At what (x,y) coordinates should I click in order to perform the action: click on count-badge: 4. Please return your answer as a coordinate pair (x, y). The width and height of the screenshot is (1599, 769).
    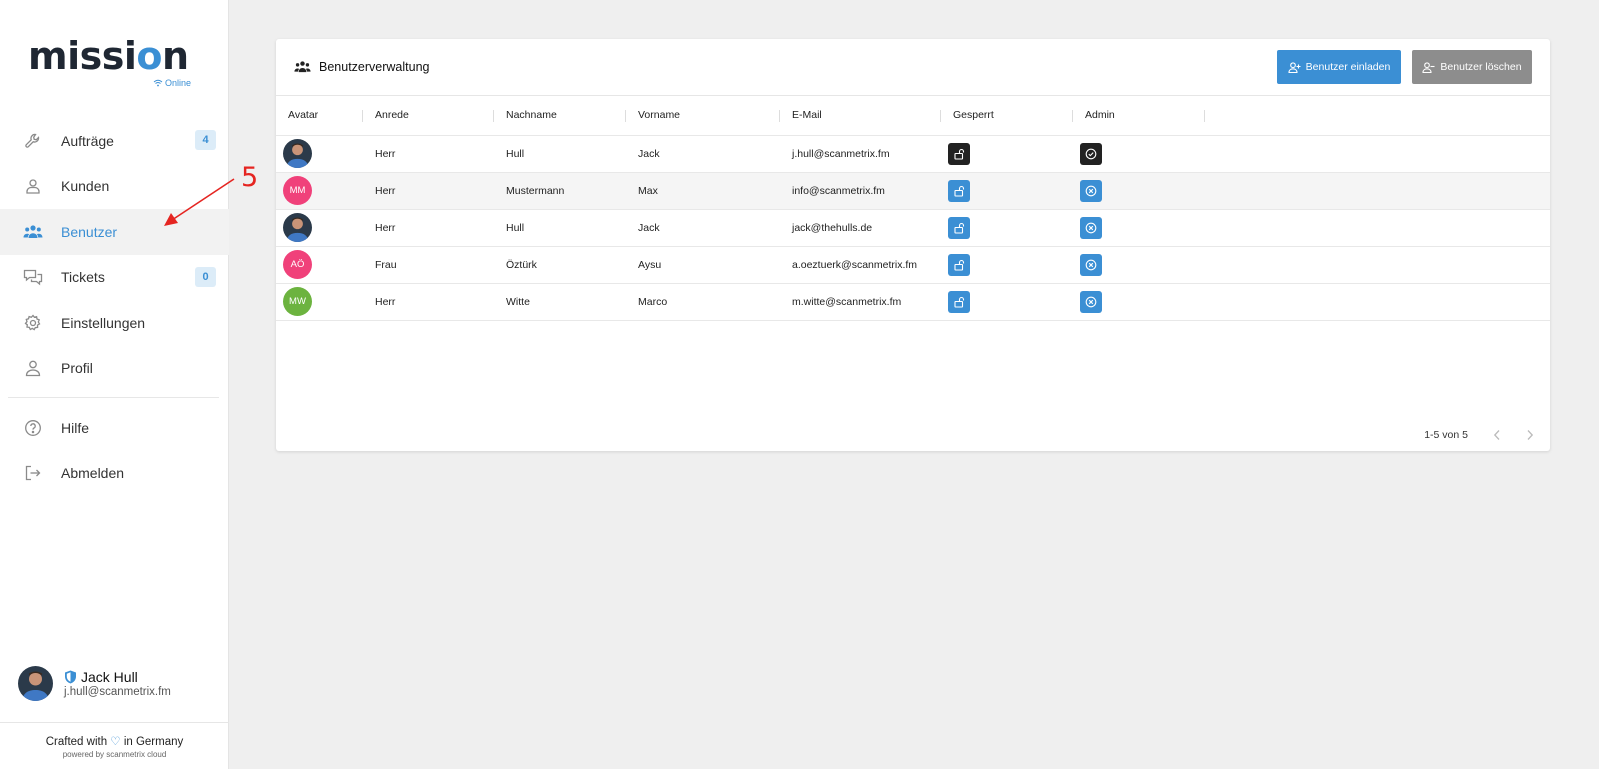
    Looking at the image, I should click on (205, 140).